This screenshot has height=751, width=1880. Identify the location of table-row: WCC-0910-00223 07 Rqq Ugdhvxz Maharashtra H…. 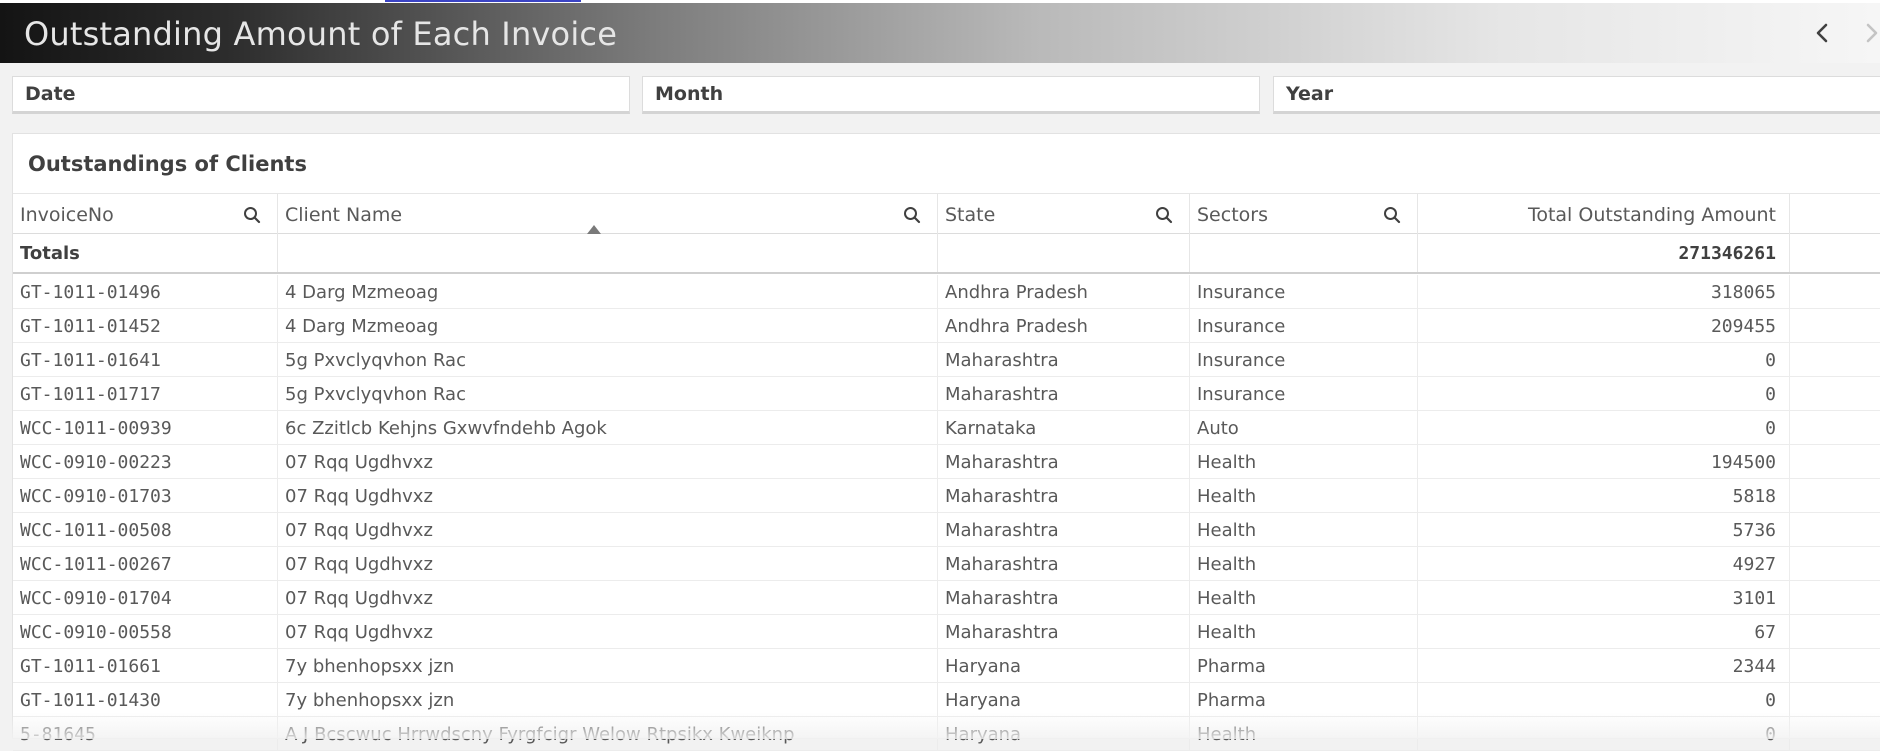
(946, 462).